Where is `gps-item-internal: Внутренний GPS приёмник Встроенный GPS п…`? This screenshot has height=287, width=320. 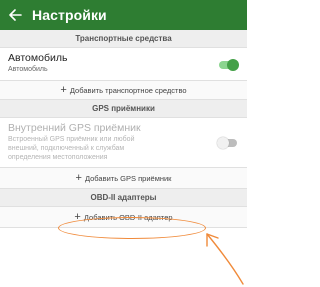
gps-item-internal: Внутренний GPS приёмник Встроенный GPS п… is located at coordinates (123, 142).